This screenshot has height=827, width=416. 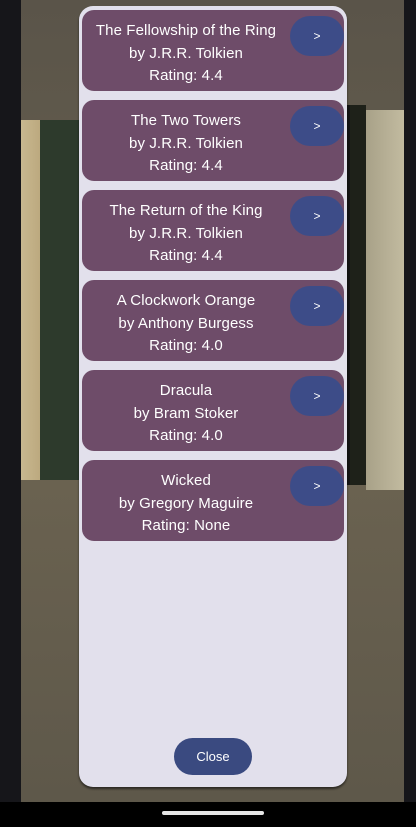 I want to click on book-card: Wicked by Gregory Maguire Rating: None >, so click(x=213, y=500).